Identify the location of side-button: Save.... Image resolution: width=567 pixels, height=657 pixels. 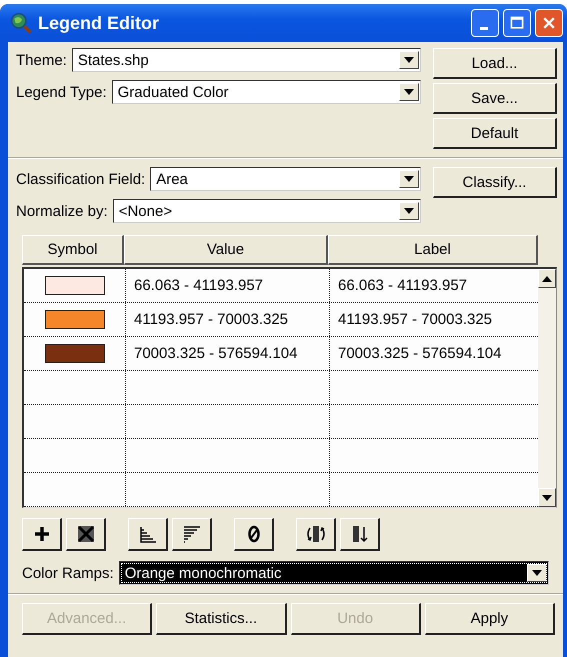
(495, 98).